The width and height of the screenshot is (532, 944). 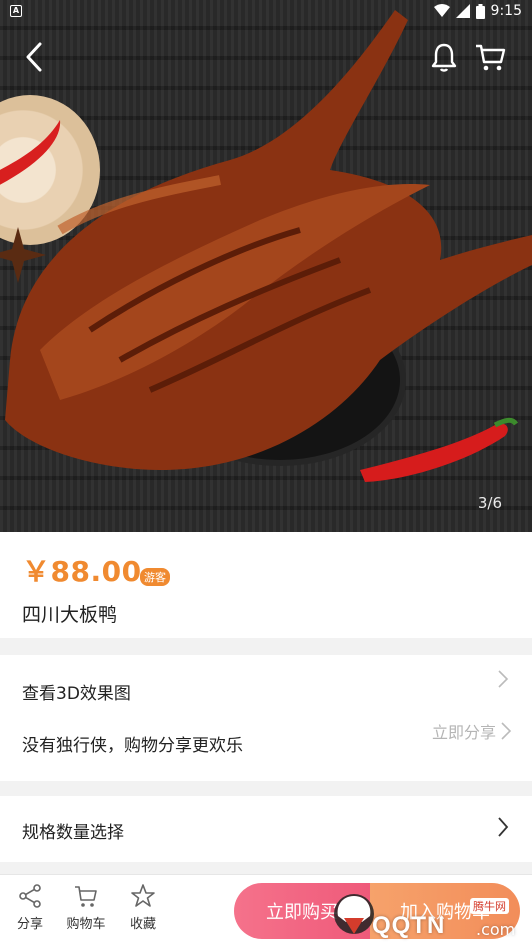 I want to click on battery-icon, so click(x=480, y=11).